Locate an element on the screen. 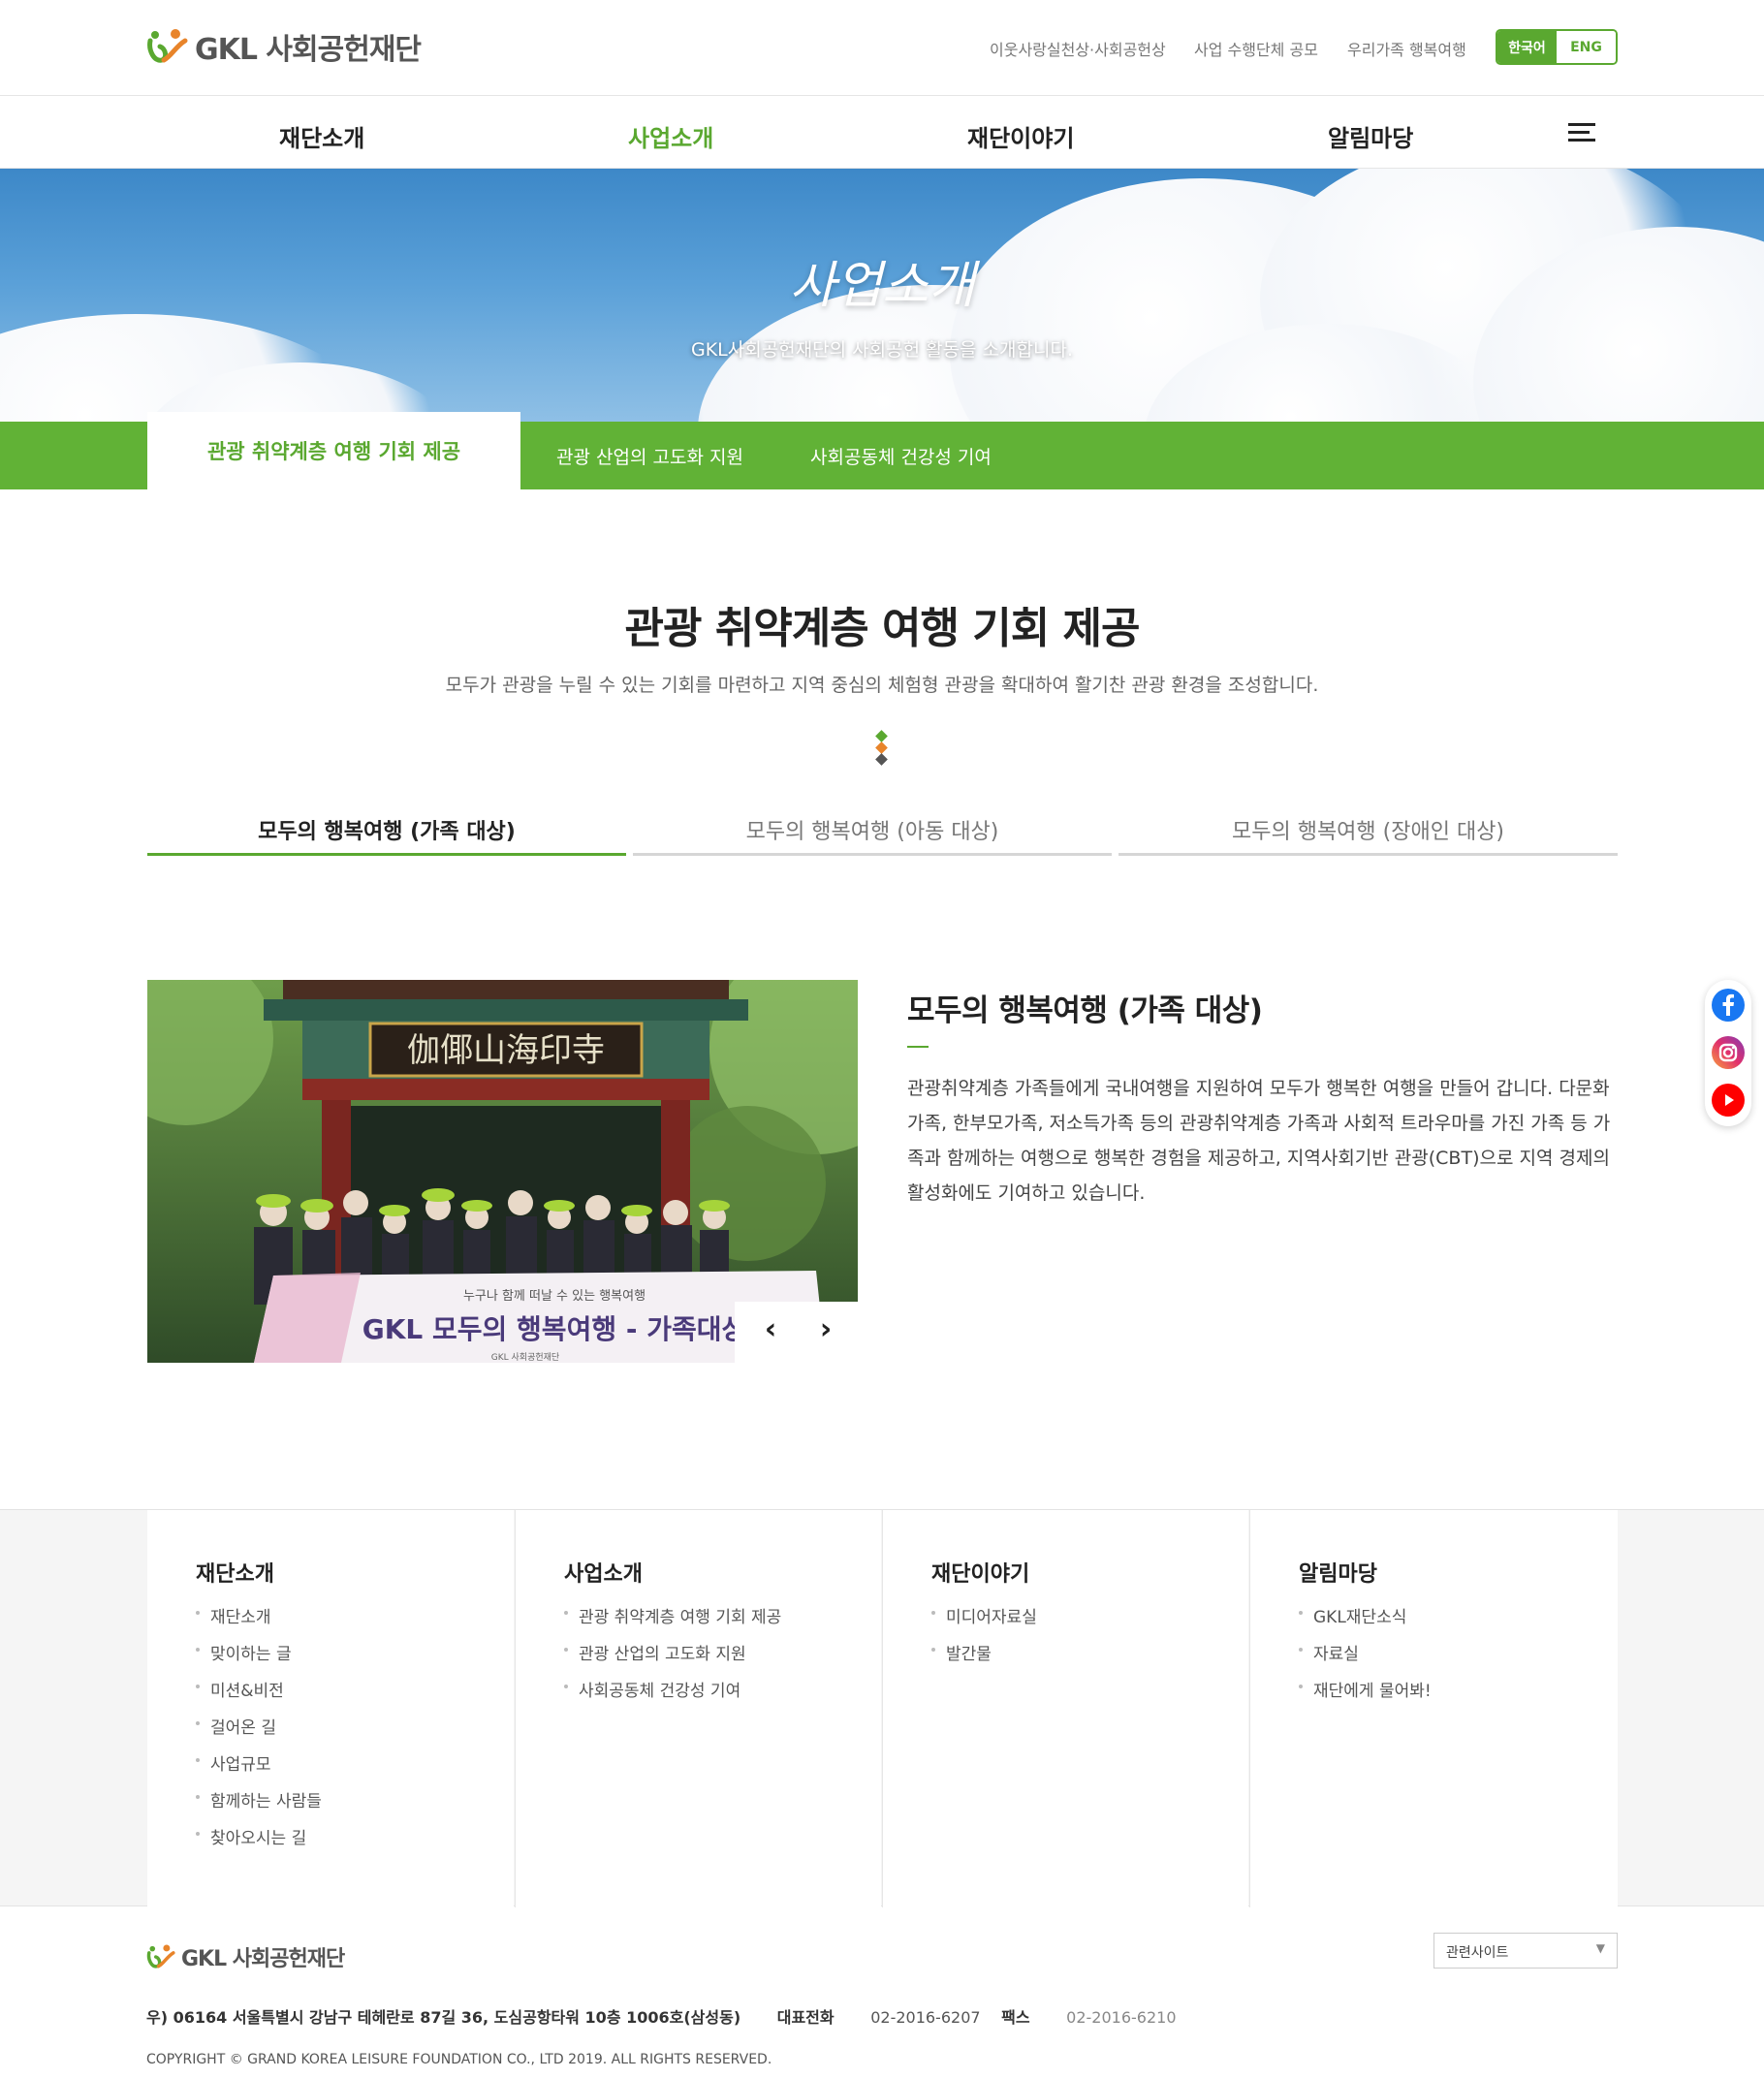 Image resolution: width=1764 pixels, height=2079 pixels. sitemap-col-notice: 알림마당 GKL재단소식 자료실 재단에게 물어봐! is located at coordinates (1433, 1709).